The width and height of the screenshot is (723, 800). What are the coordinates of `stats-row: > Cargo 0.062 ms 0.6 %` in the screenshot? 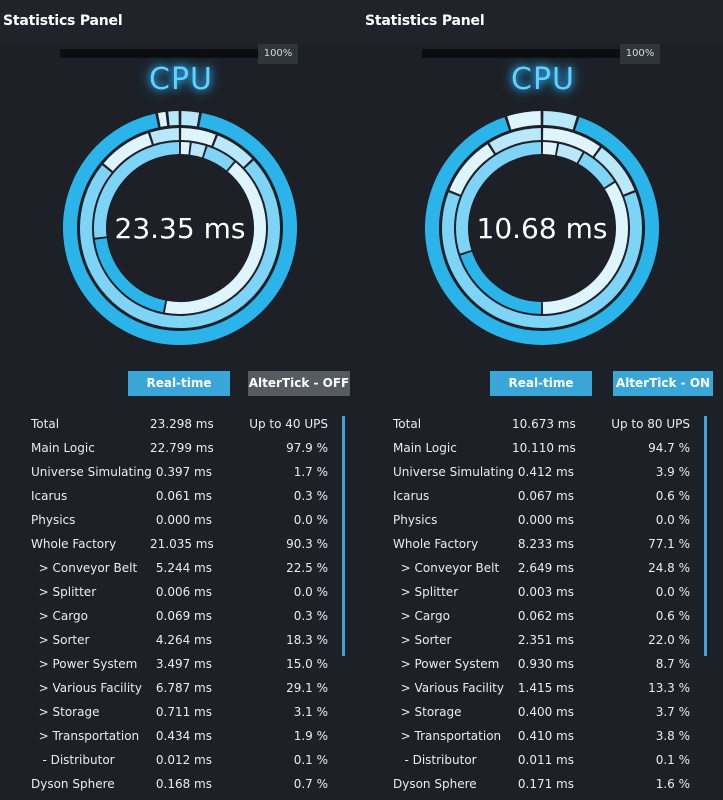 It's located at (542, 616).